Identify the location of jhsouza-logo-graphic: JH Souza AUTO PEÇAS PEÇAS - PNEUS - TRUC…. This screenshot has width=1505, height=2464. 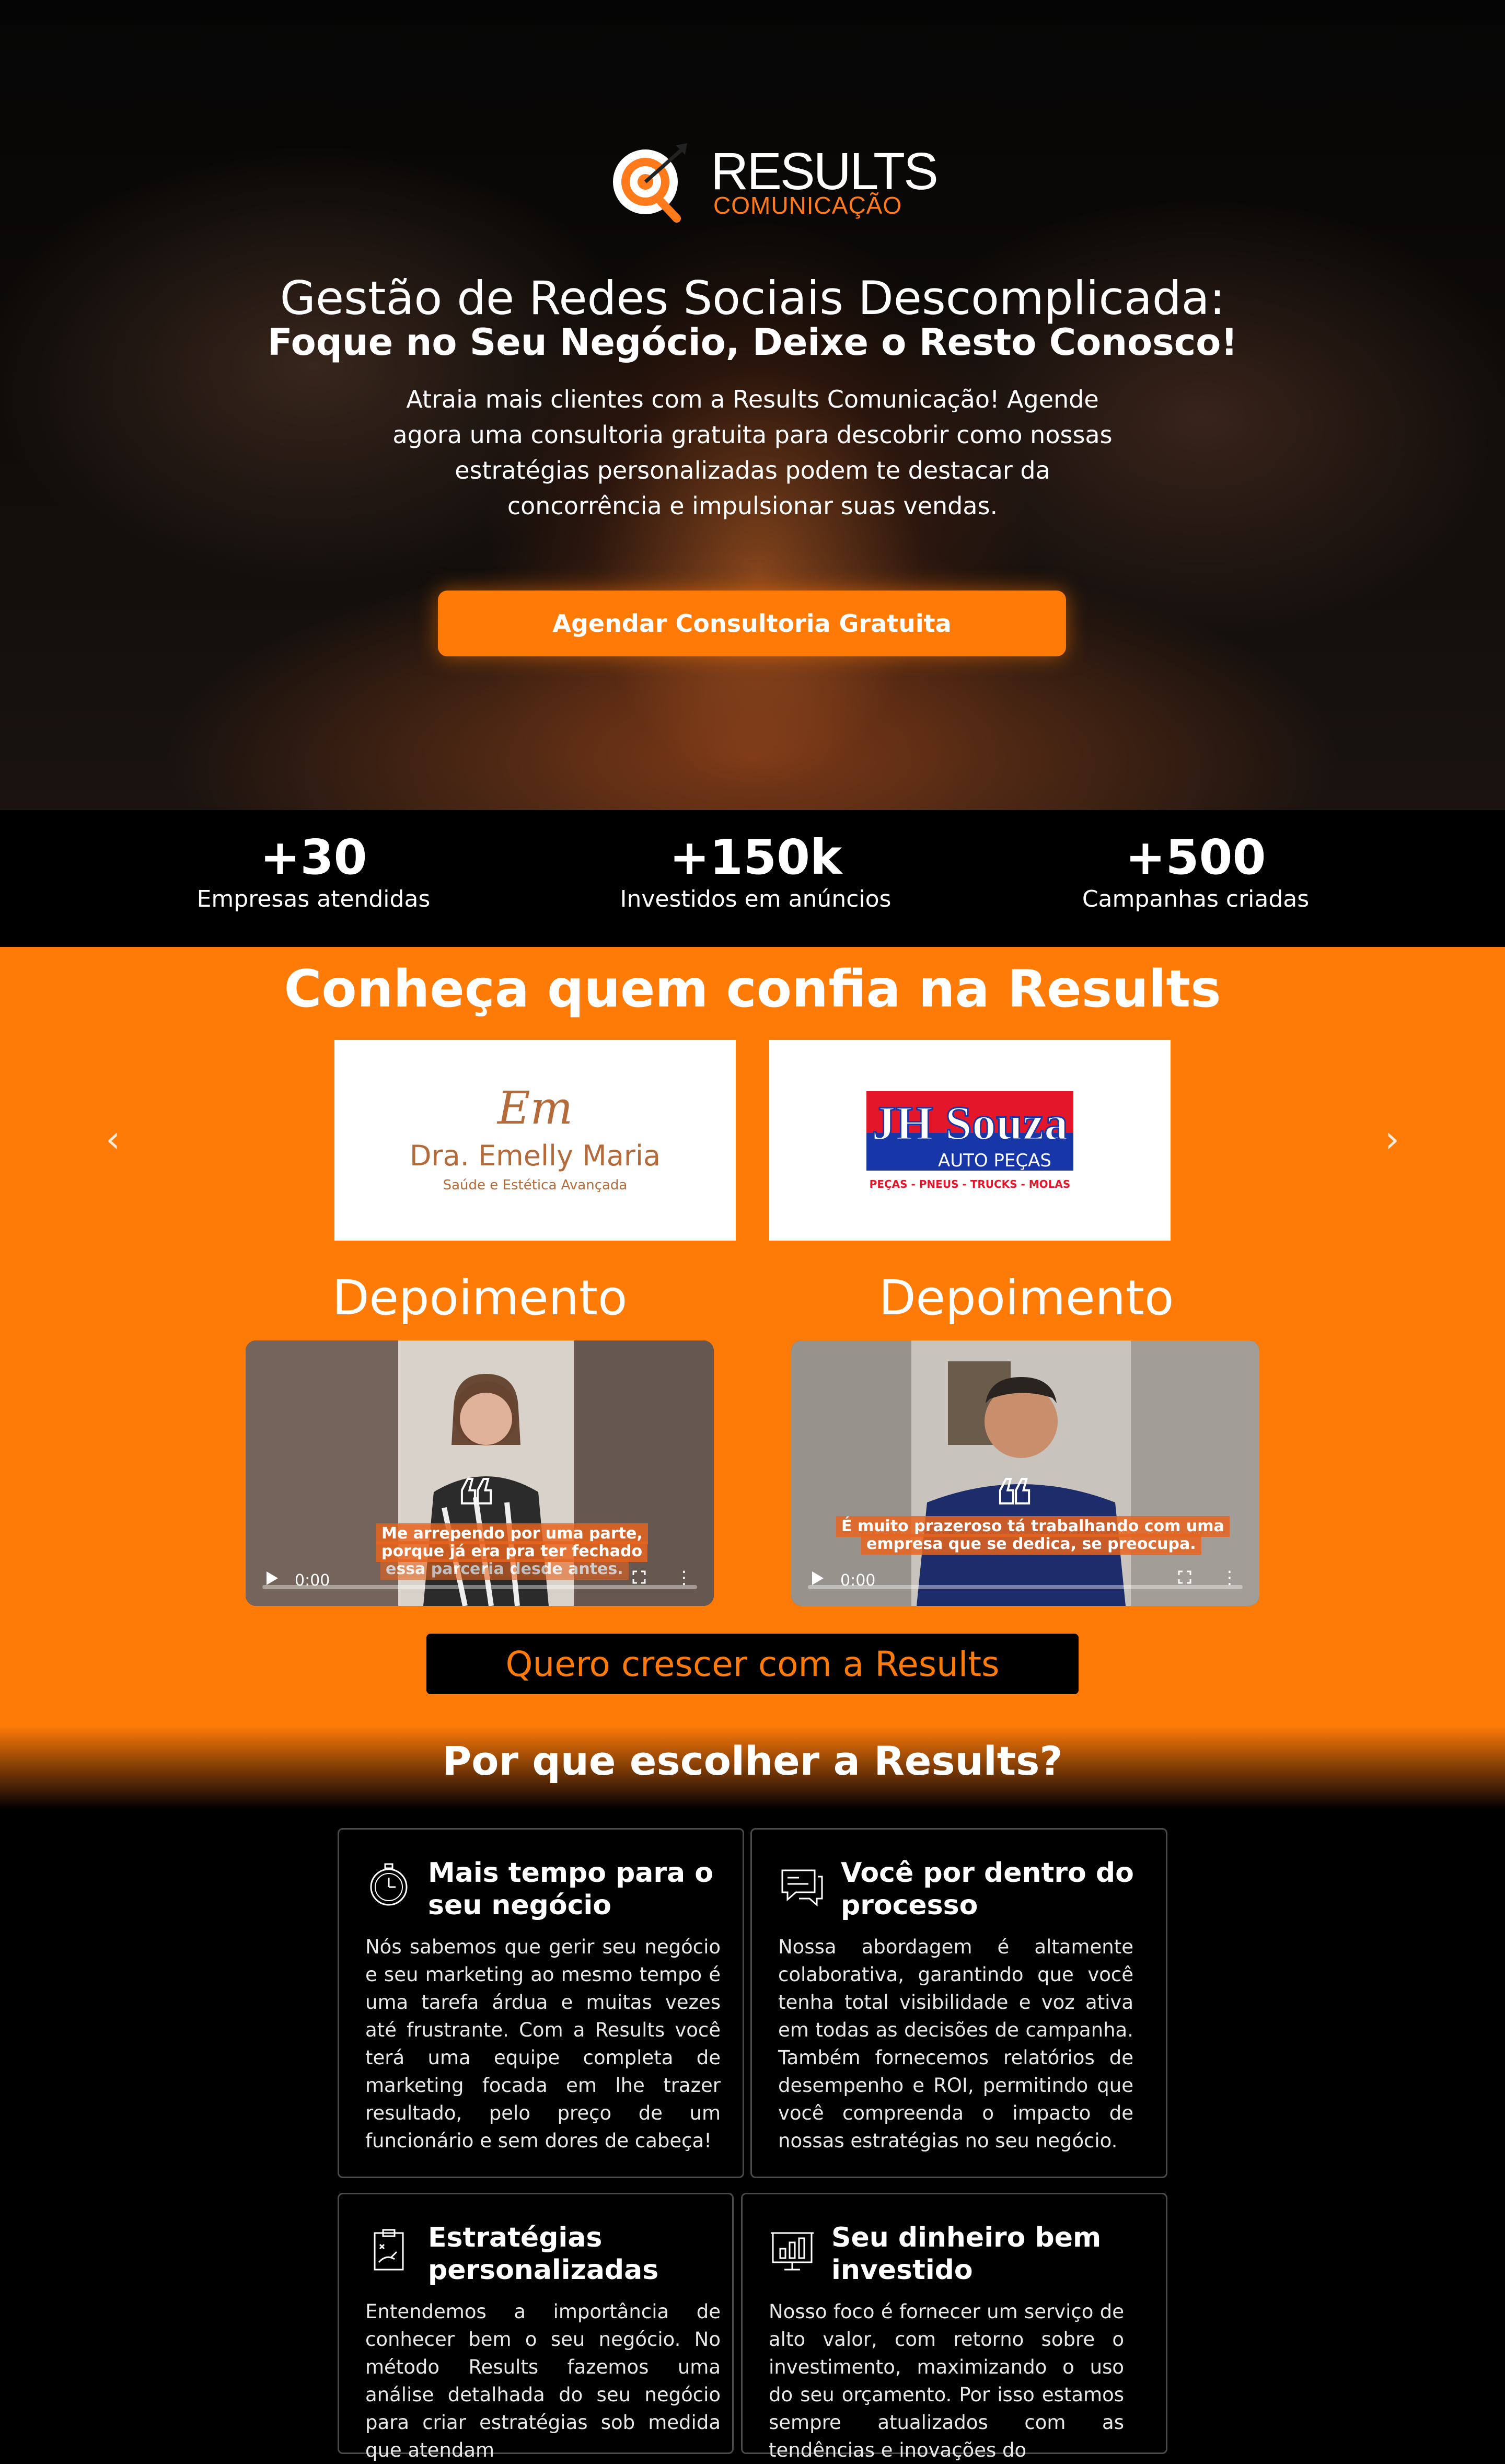
(969, 1140).